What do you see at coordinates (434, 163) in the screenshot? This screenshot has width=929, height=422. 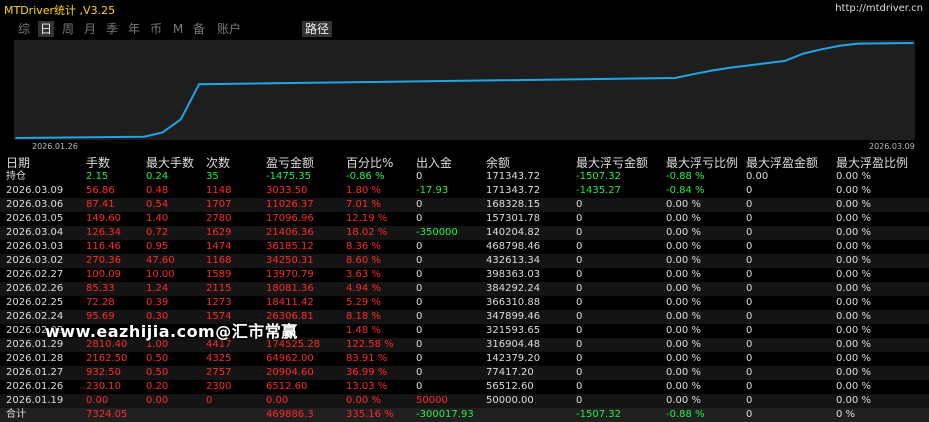 I see `header-deposit-withdraw: 出入金` at bounding box center [434, 163].